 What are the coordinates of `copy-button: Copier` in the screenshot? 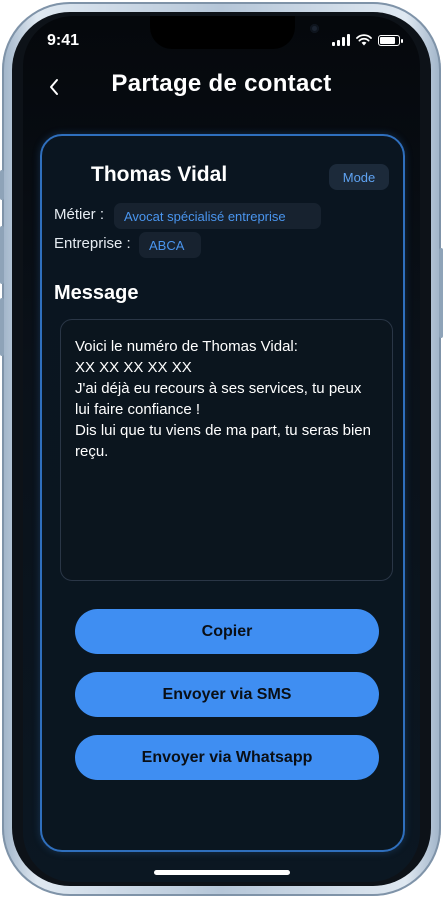 It's located at (227, 631).